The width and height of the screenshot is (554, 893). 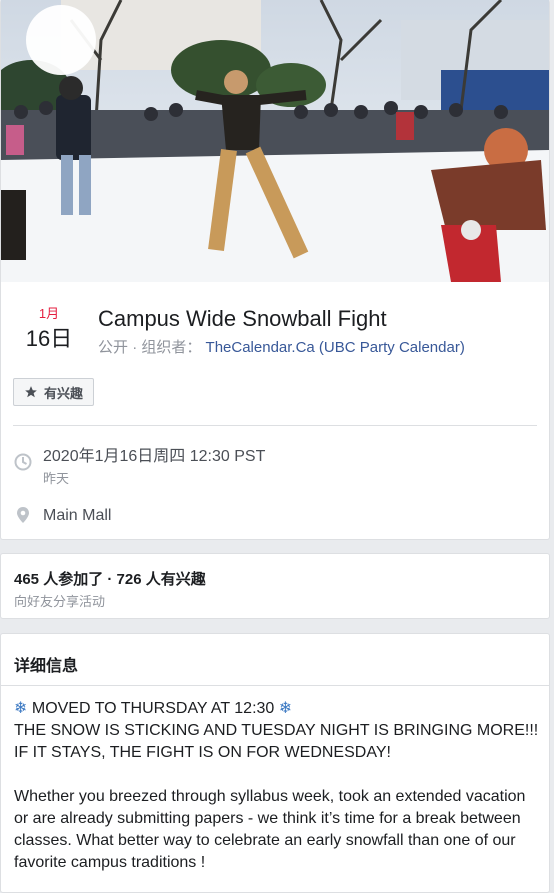 What do you see at coordinates (56, 478) in the screenshot?
I see `event-relative-time: 昨天` at bounding box center [56, 478].